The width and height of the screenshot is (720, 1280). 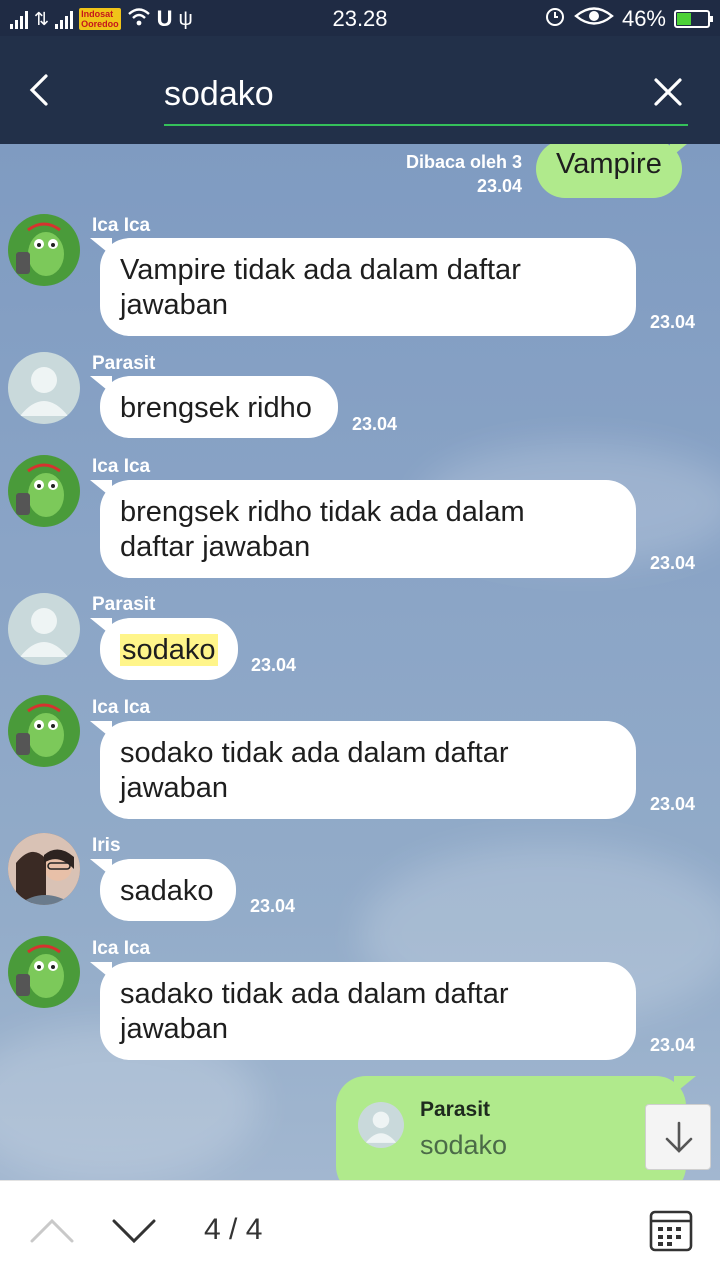 I want to click on incoming-message: sodako tidak ada dalam daftar jawaban, so click(x=368, y=770).